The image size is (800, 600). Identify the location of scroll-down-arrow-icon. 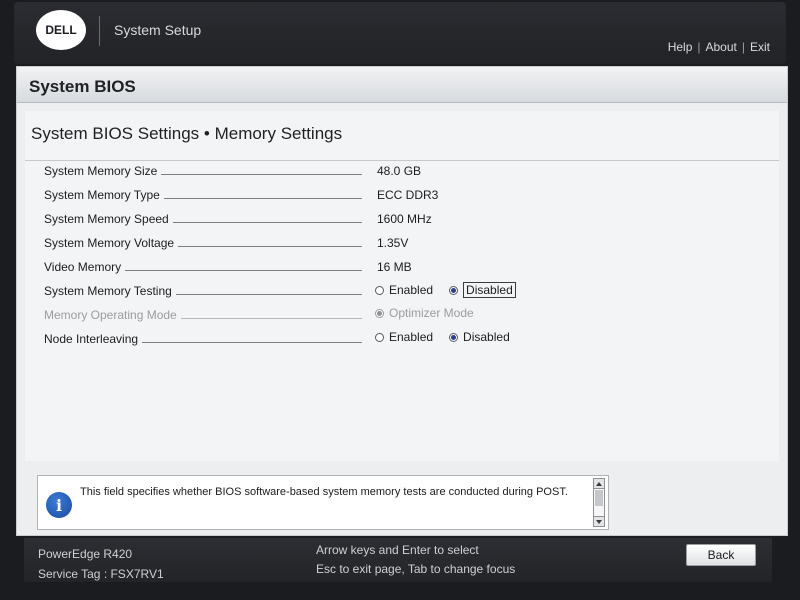
(599, 521).